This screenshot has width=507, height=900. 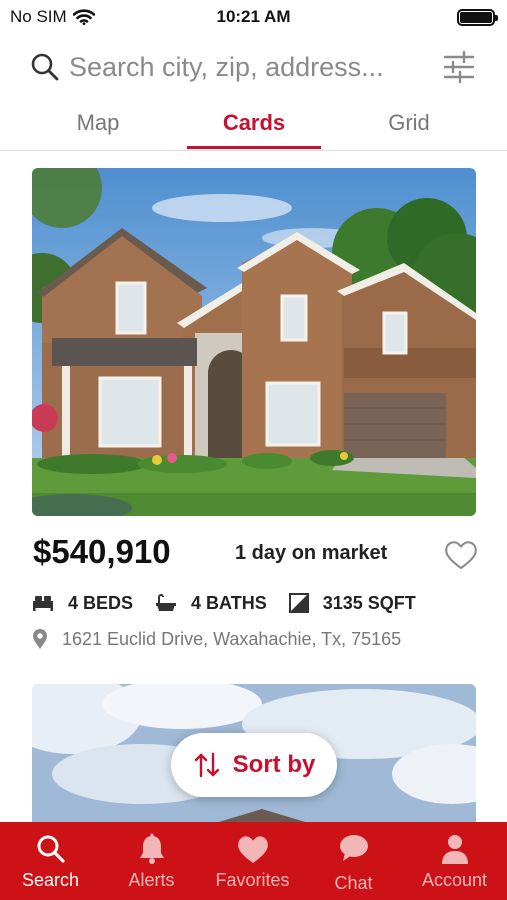 I want to click on nav-favorites: Favorites, so click(x=252, y=861).